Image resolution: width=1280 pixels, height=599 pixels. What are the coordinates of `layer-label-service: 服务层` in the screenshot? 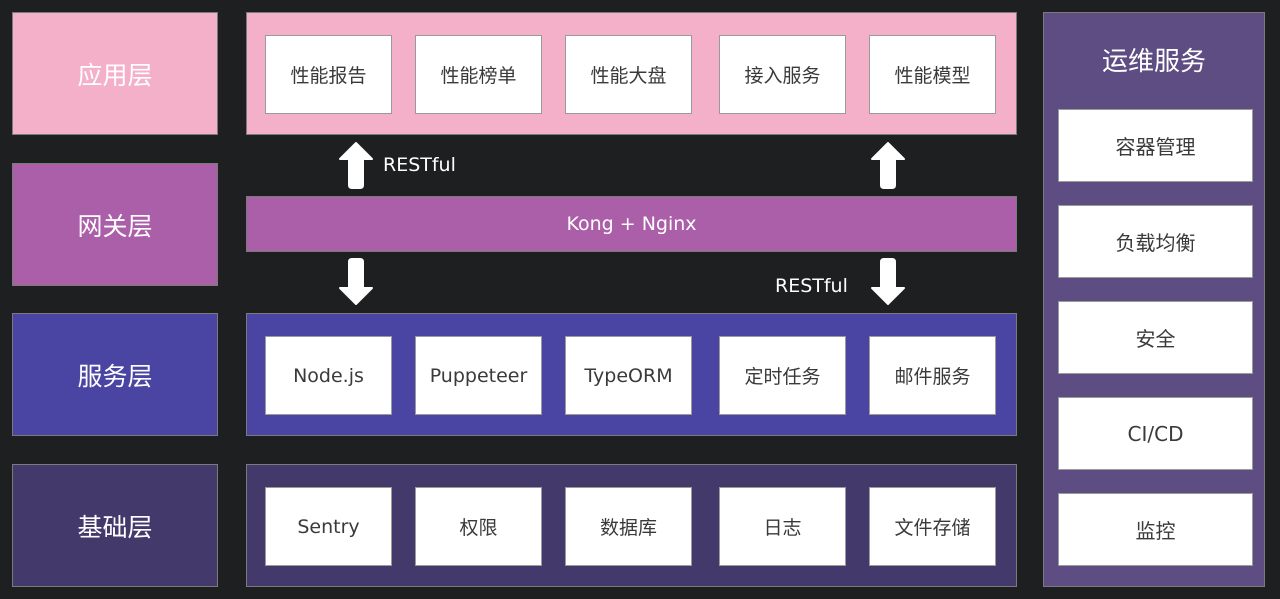 It's located at (115, 374).